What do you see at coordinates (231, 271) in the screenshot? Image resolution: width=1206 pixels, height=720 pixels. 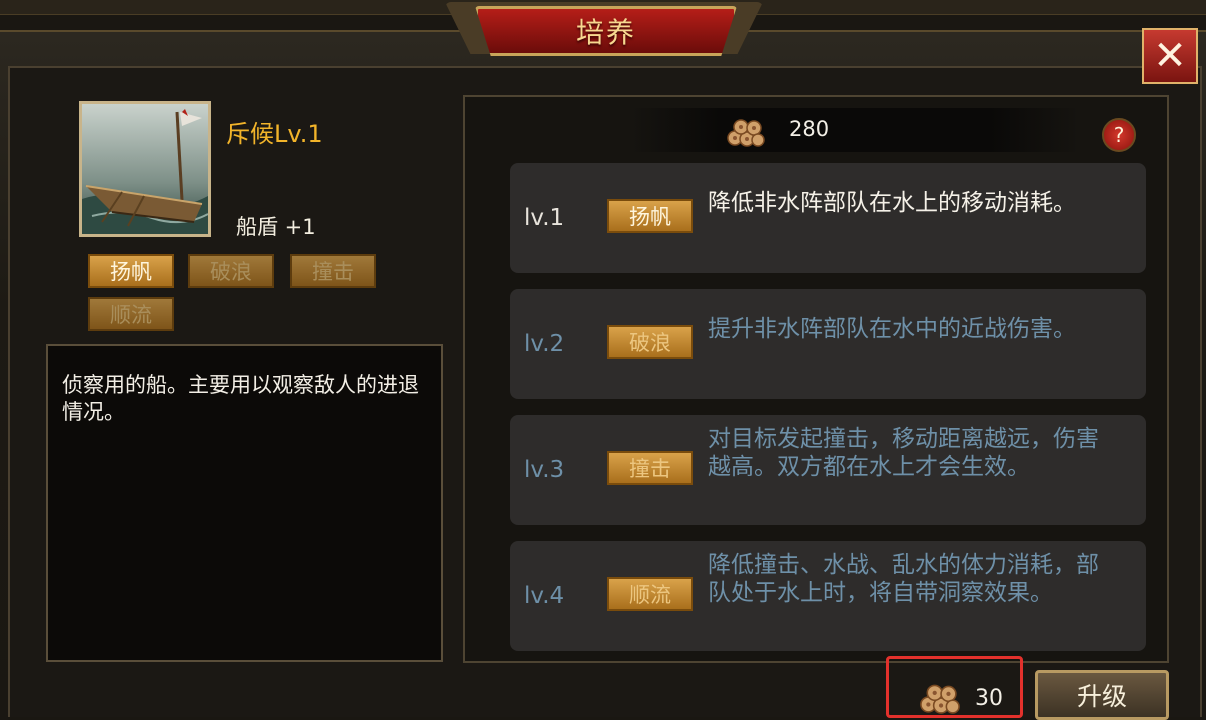 I see `skill-tag-2: 破浪` at bounding box center [231, 271].